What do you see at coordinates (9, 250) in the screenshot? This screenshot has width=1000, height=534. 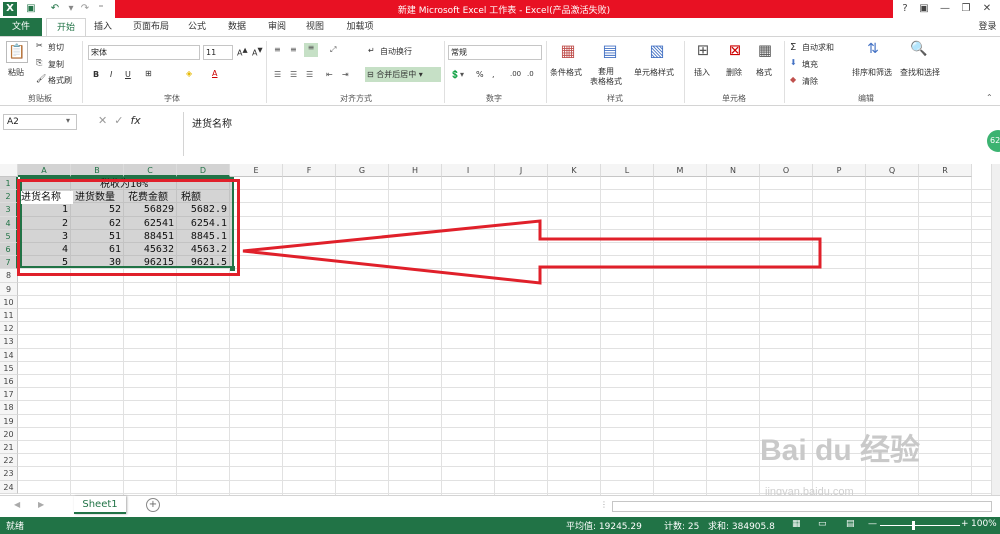 I see `row-header-6: 6` at bounding box center [9, 250].